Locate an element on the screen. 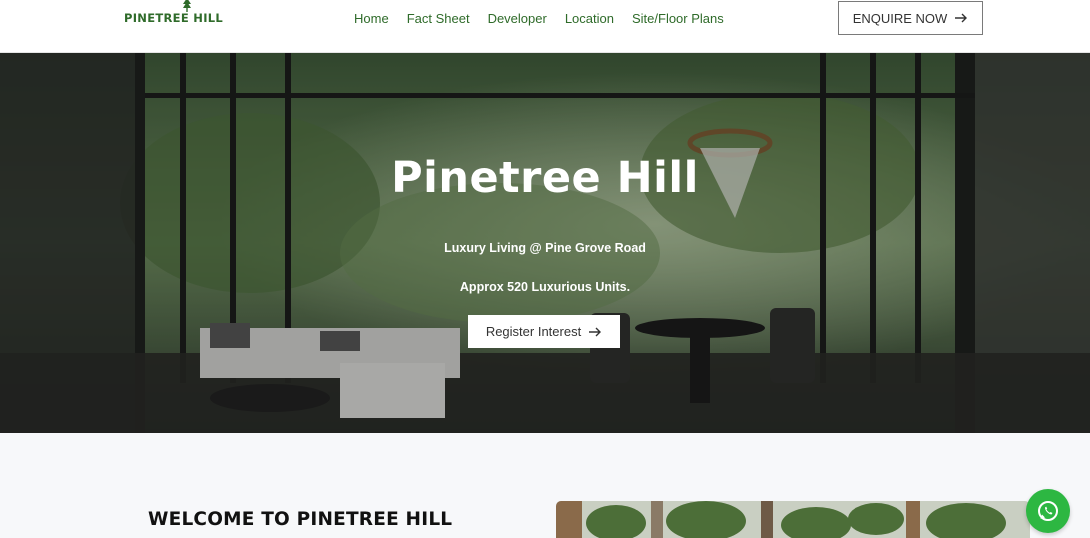 The height and width of the screenshot is (538, 1090). logo-text: PINETREE HILL is located at coordinates (174, 18).